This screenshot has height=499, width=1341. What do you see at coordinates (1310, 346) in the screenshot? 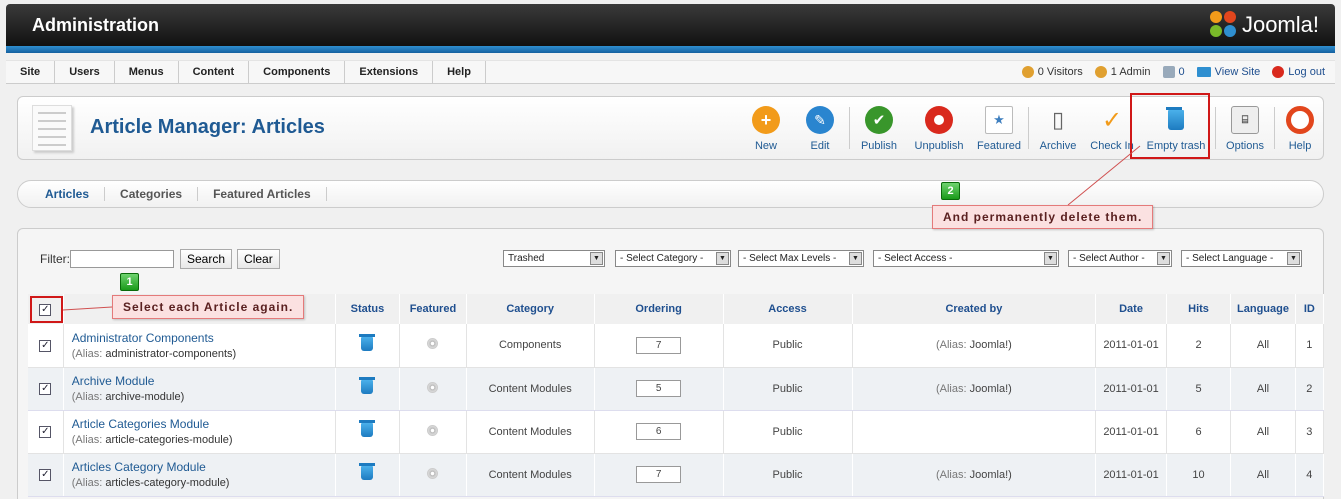
I see `id-cell: 1` at bounding box center [1310, 346].